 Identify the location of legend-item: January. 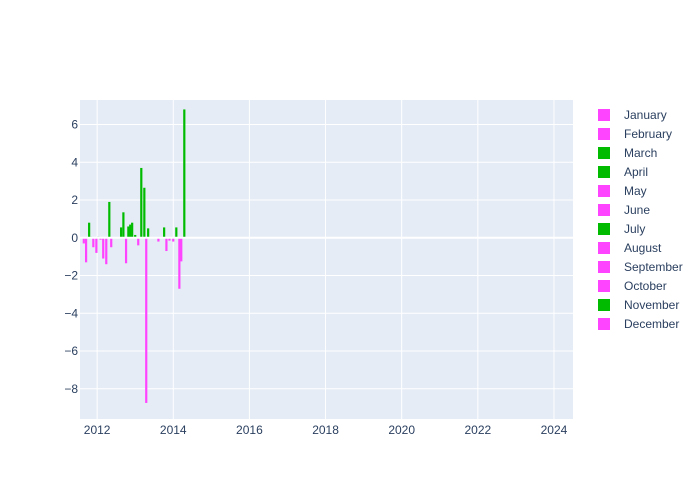
(632, 115).